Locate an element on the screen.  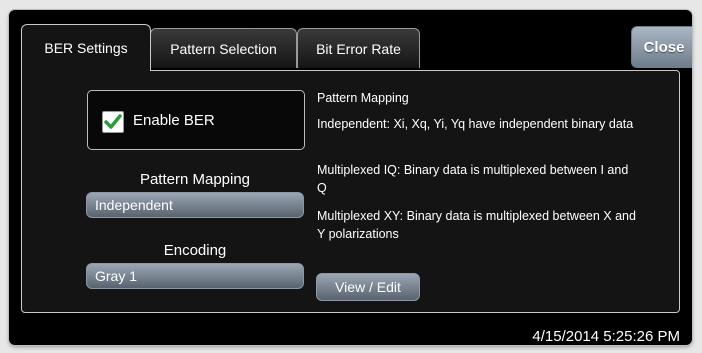
tab-bit-error-rate: Bit Error Rate is located at coordinates (358, 48).